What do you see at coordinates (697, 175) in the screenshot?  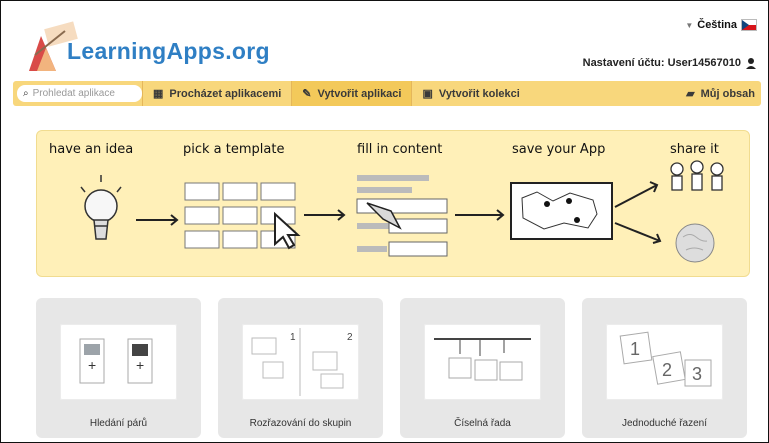 I see `people-icon` at bounding box center [697, 175].